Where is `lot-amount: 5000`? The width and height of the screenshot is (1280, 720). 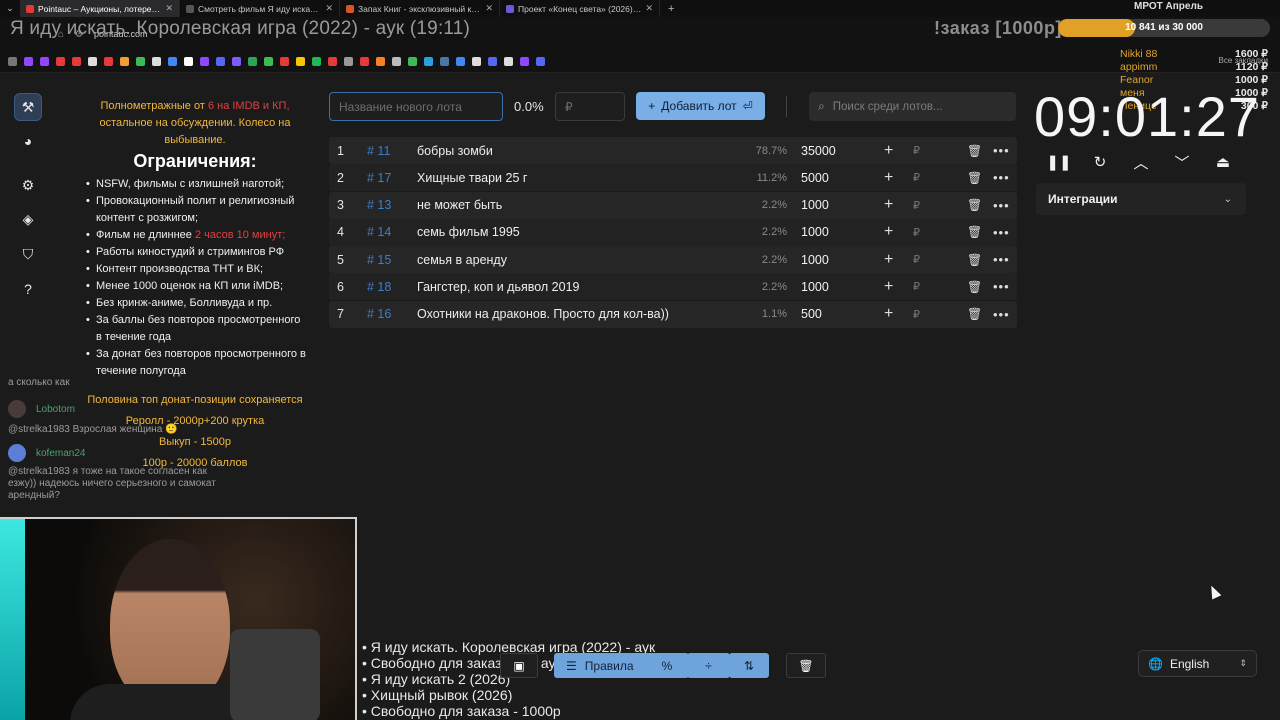 lot-amount: 5000 is located at coordinates (815, 178).